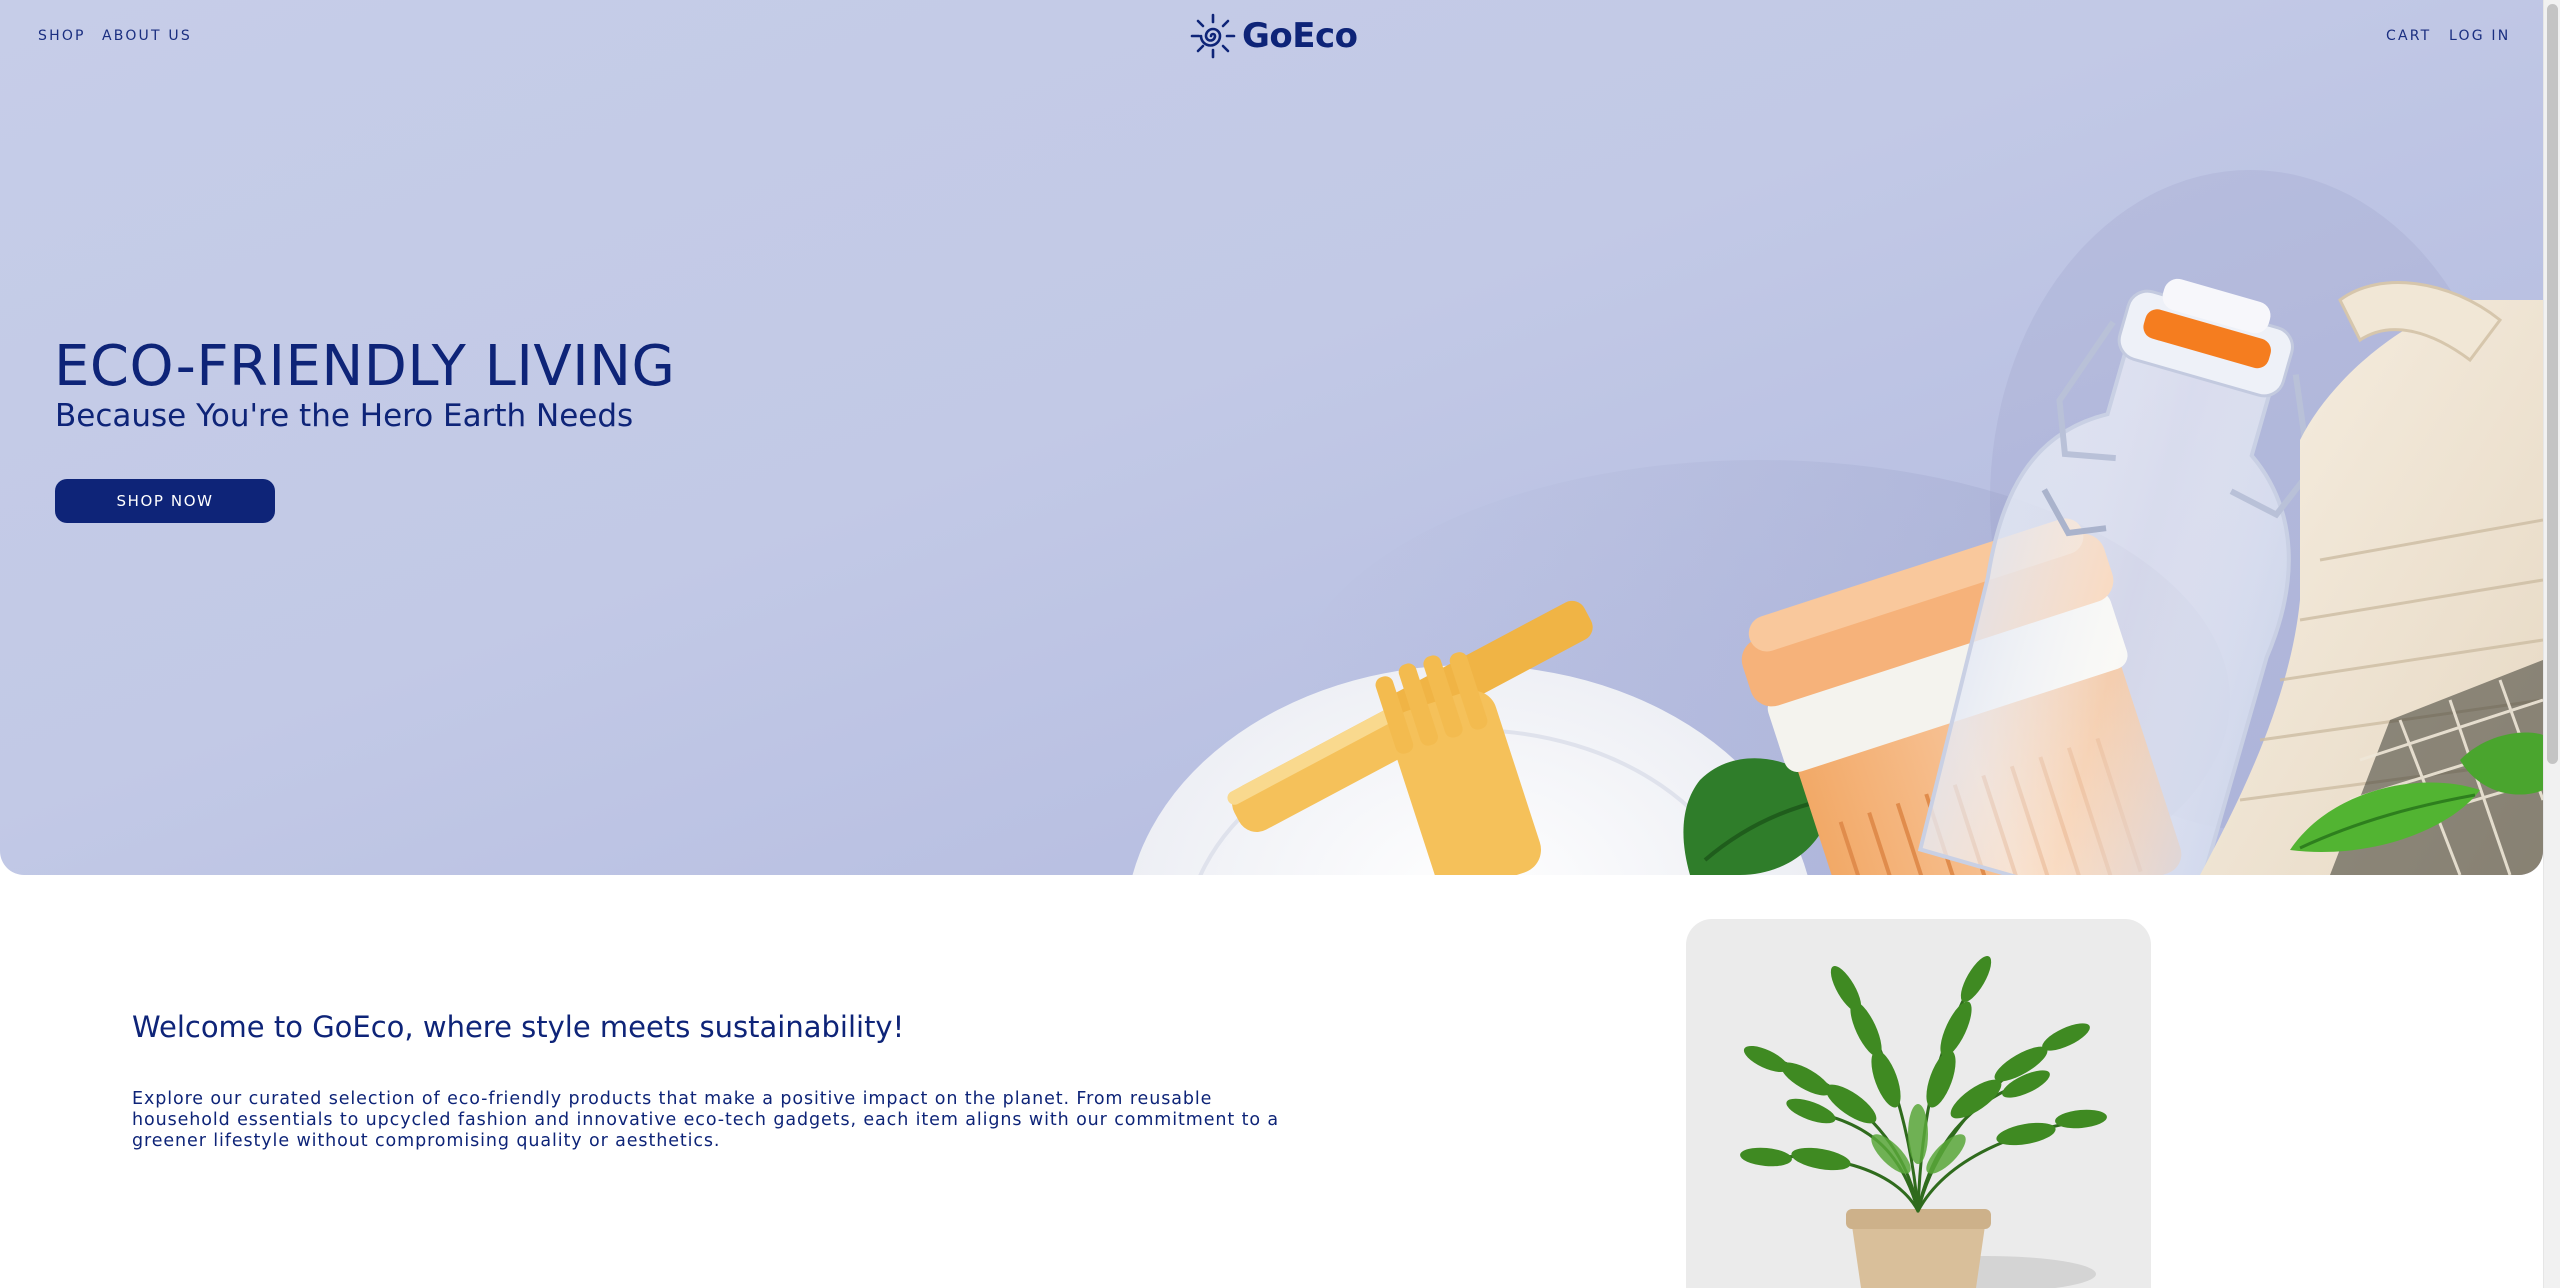 The height and width of the screenshot is (1288, 2560). What do you see at coordinates (1923, 1122) in the screenshot?
I see `fern-plant-image` at bounding box center [1923, 1122].